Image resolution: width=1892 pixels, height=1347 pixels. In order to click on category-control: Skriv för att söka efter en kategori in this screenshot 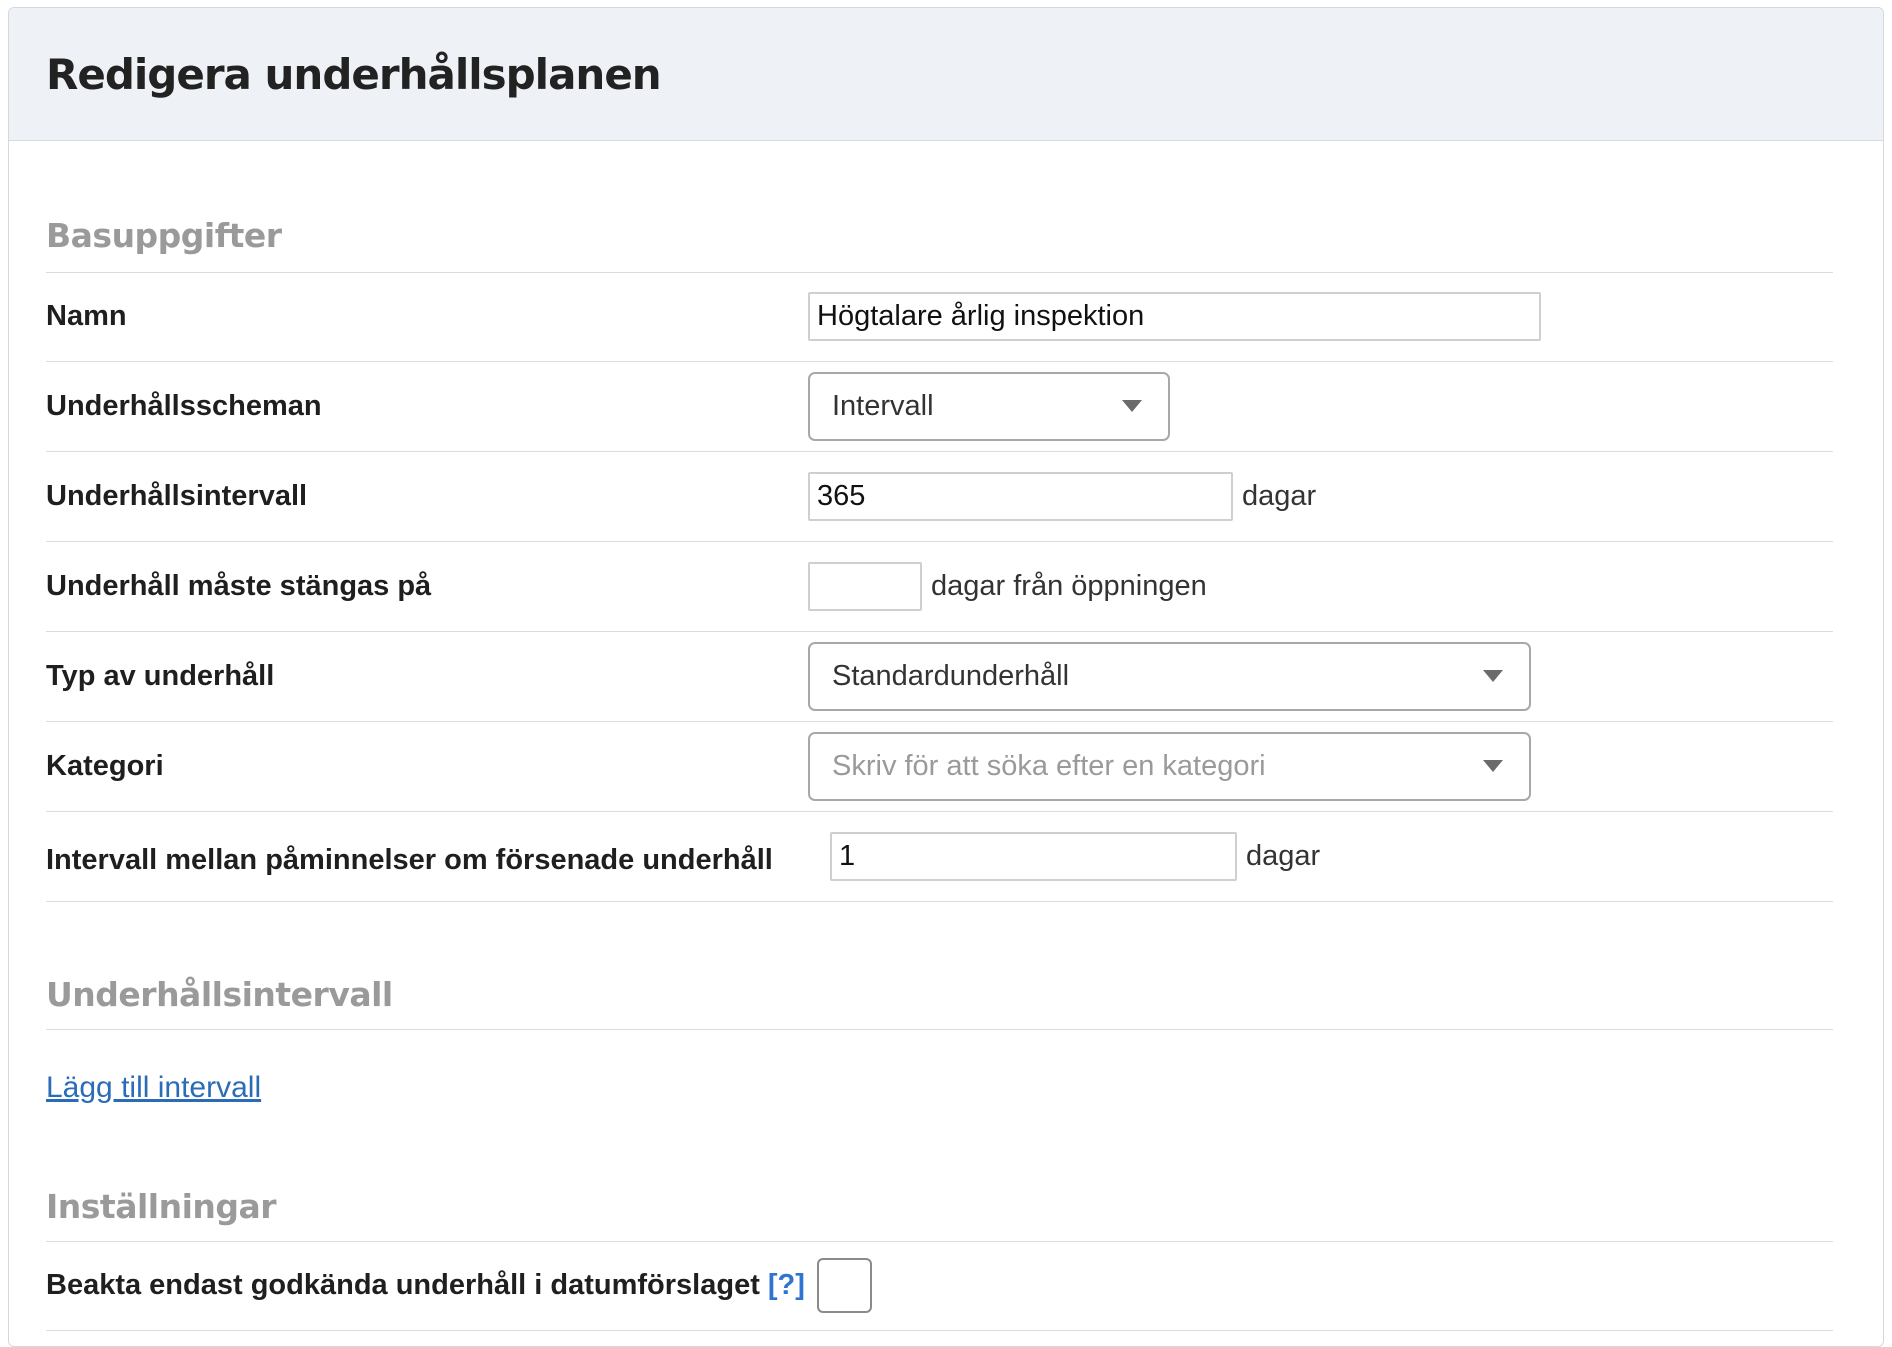, I will do `click(1169, 766)`.